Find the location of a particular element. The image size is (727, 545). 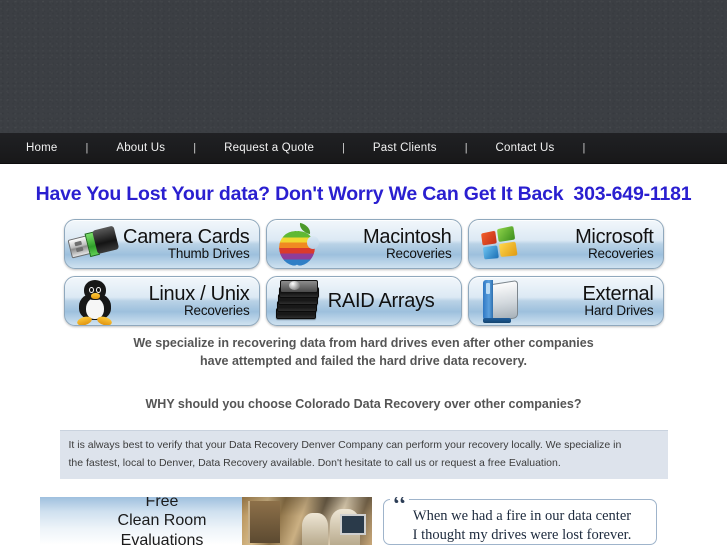

testimonial-line2: I thought my drives were lost forever. is located at coordinates (522, 534).